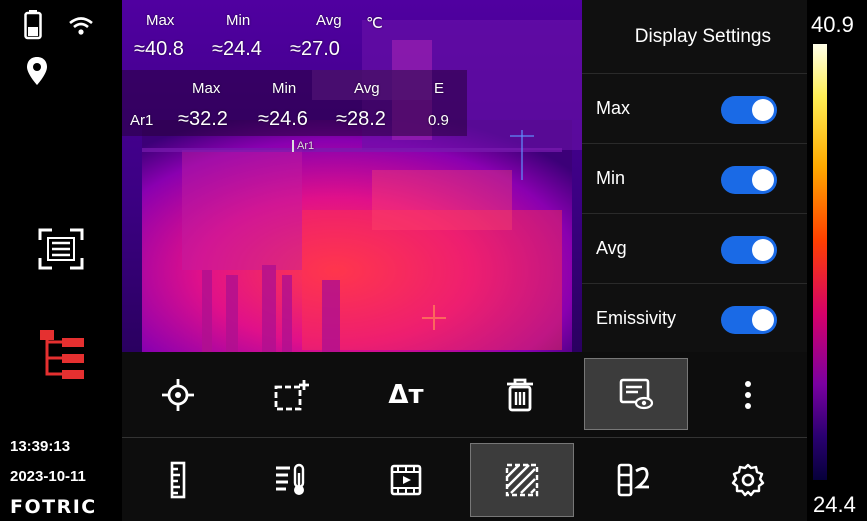 The width and height of the screenshot is (867, 521). What do you see at coordinates (832, 24) in the screenshot?
I see `scale-max-value: 40.9` at bounding box center [832, 24].